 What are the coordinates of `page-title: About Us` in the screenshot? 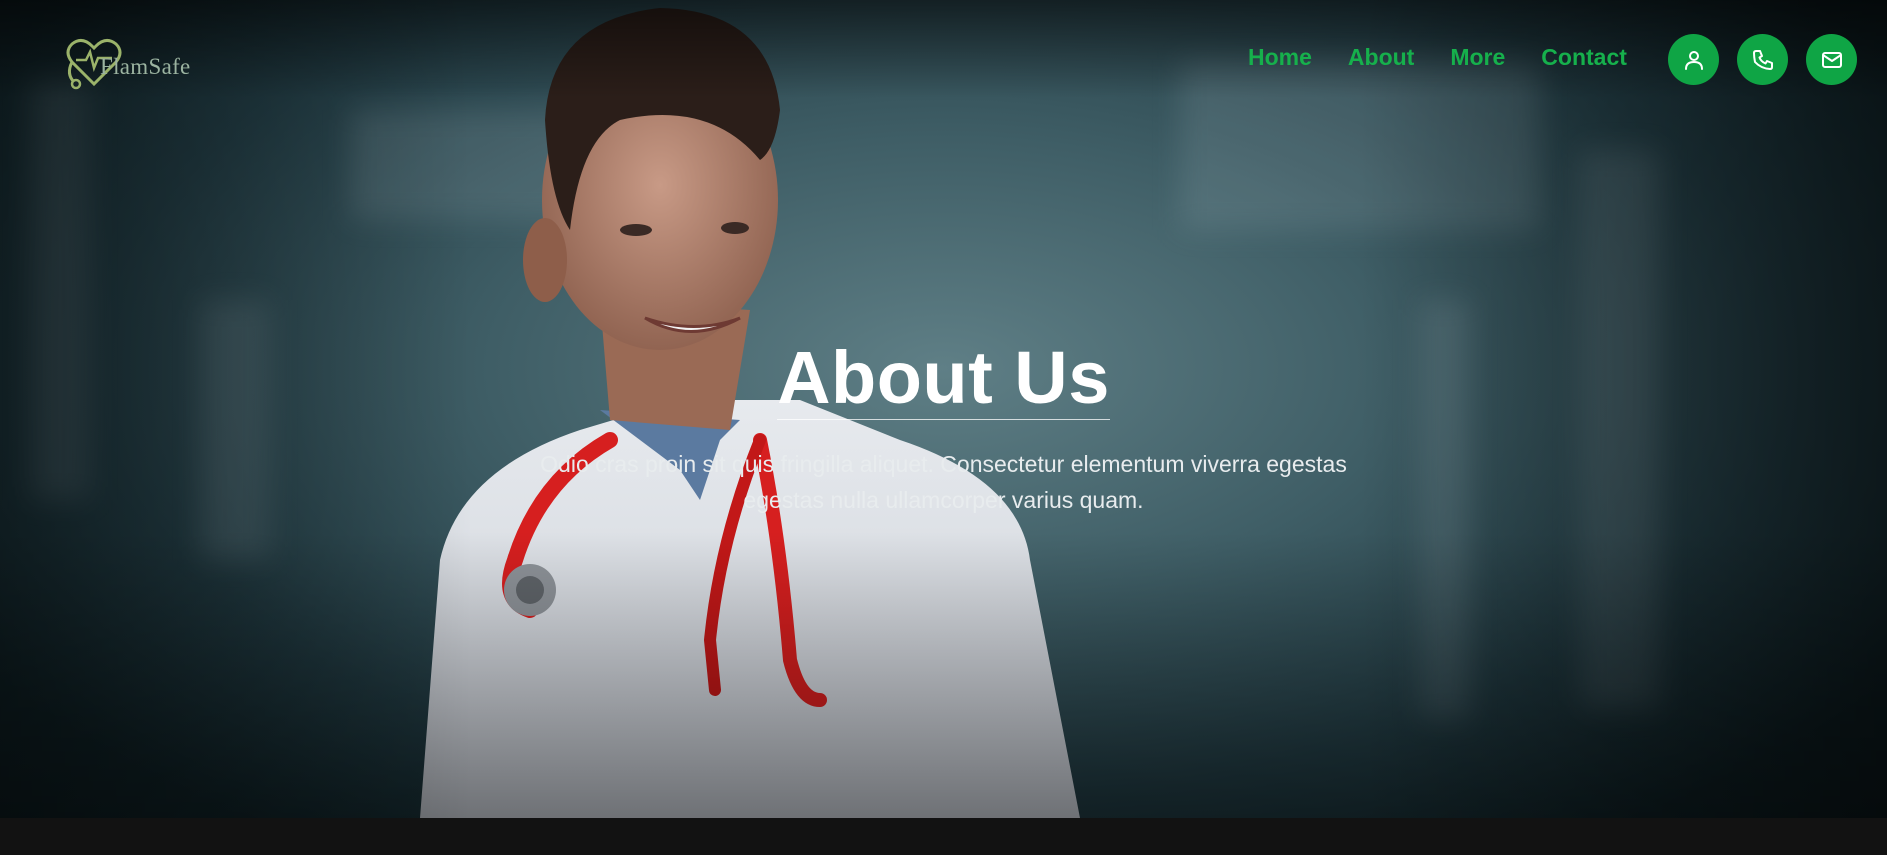 It's located at (943, 378).